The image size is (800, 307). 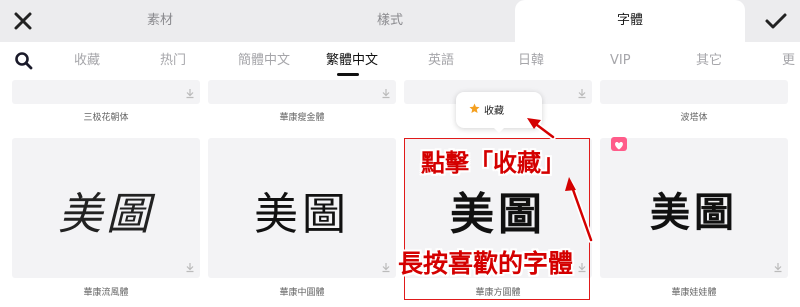 I want to click on search-icon, so click(x=24, y=61).